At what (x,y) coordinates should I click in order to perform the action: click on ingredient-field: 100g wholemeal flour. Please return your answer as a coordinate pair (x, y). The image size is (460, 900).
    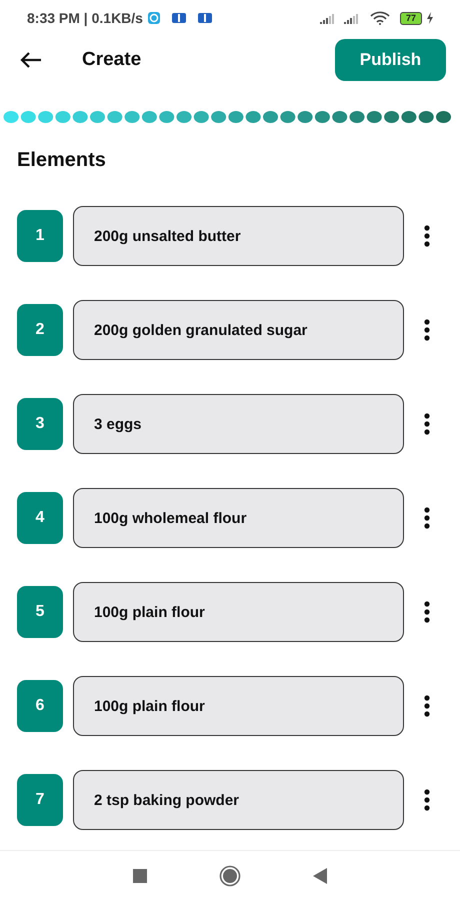
    Looking at the image, I should click on (238, 518).